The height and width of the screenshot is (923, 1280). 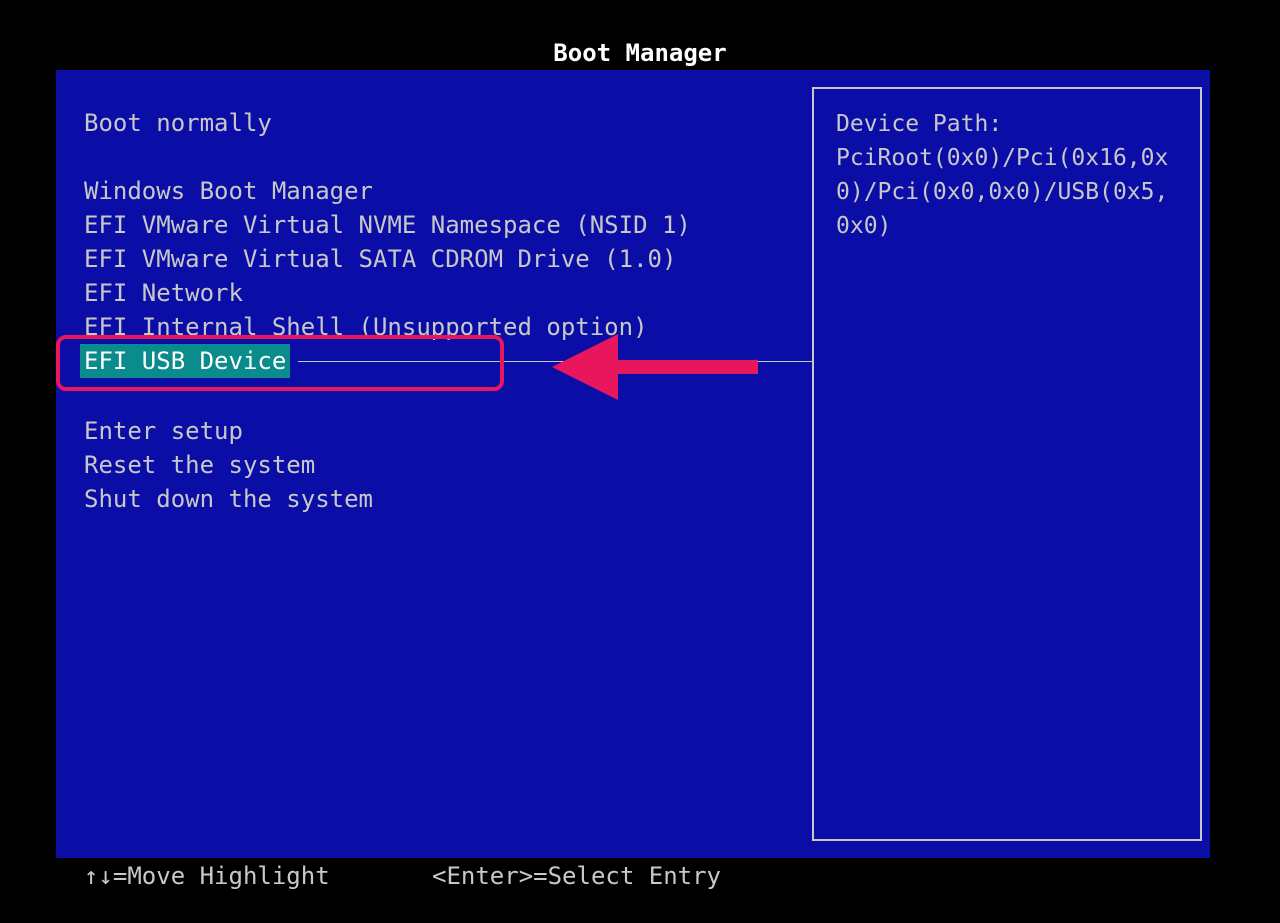 I want to click on menu-item-reset-system: Reset the system, so click(x=199, y=465).